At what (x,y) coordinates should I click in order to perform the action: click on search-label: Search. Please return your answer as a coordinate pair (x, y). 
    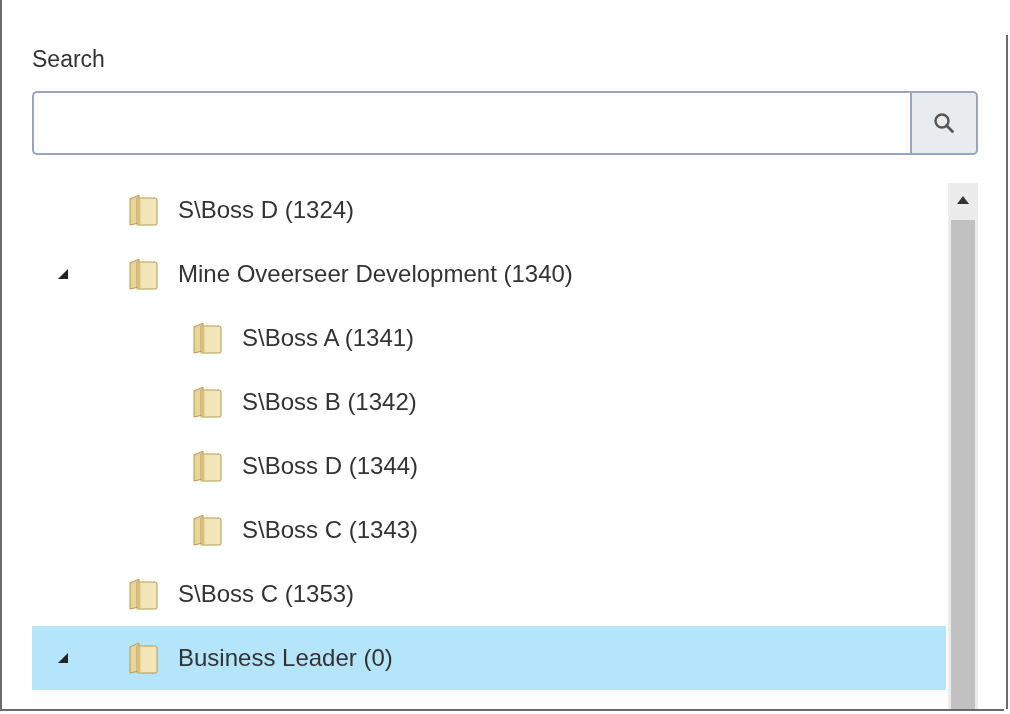
    Looking at the image, I should click on (68, 59).